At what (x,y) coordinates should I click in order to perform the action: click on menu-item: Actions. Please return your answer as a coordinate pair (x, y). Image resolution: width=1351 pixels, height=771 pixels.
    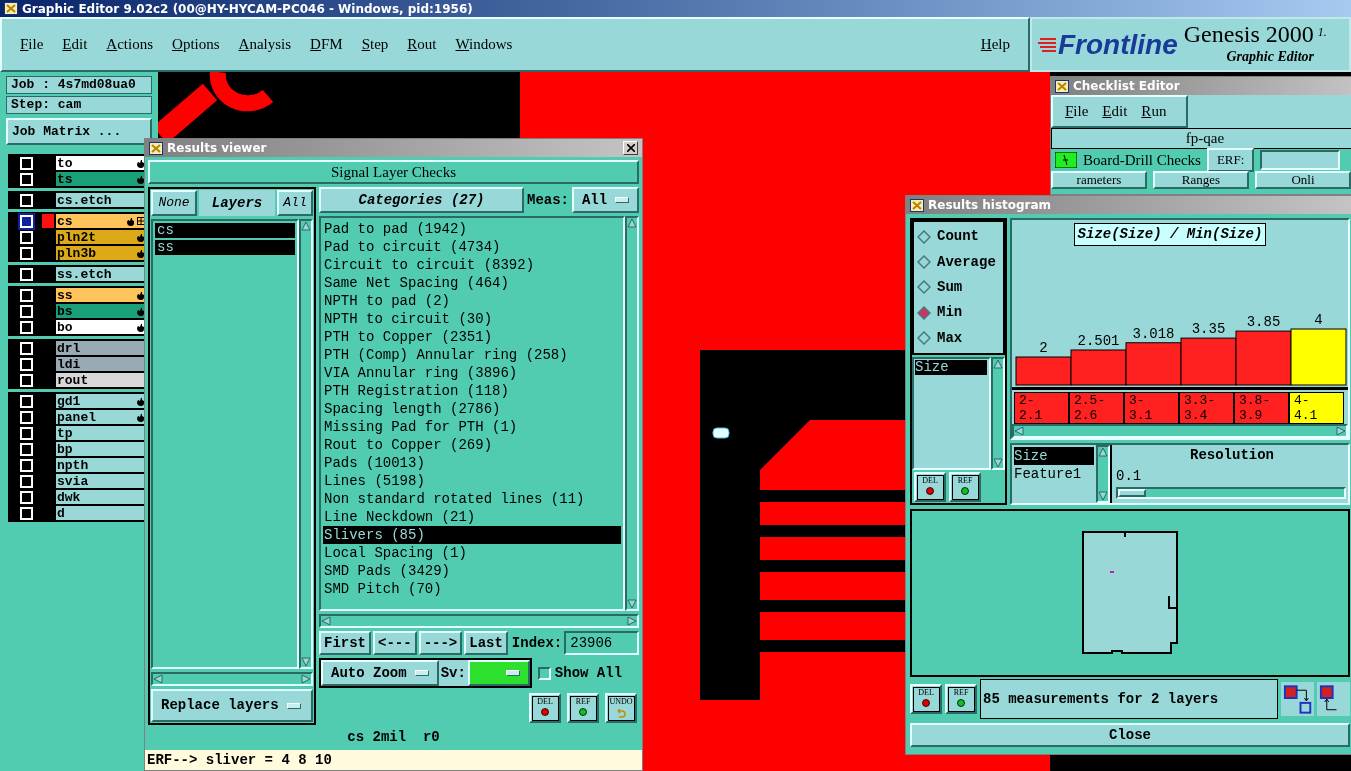
    Looking at the image, I should click on (130, 44).